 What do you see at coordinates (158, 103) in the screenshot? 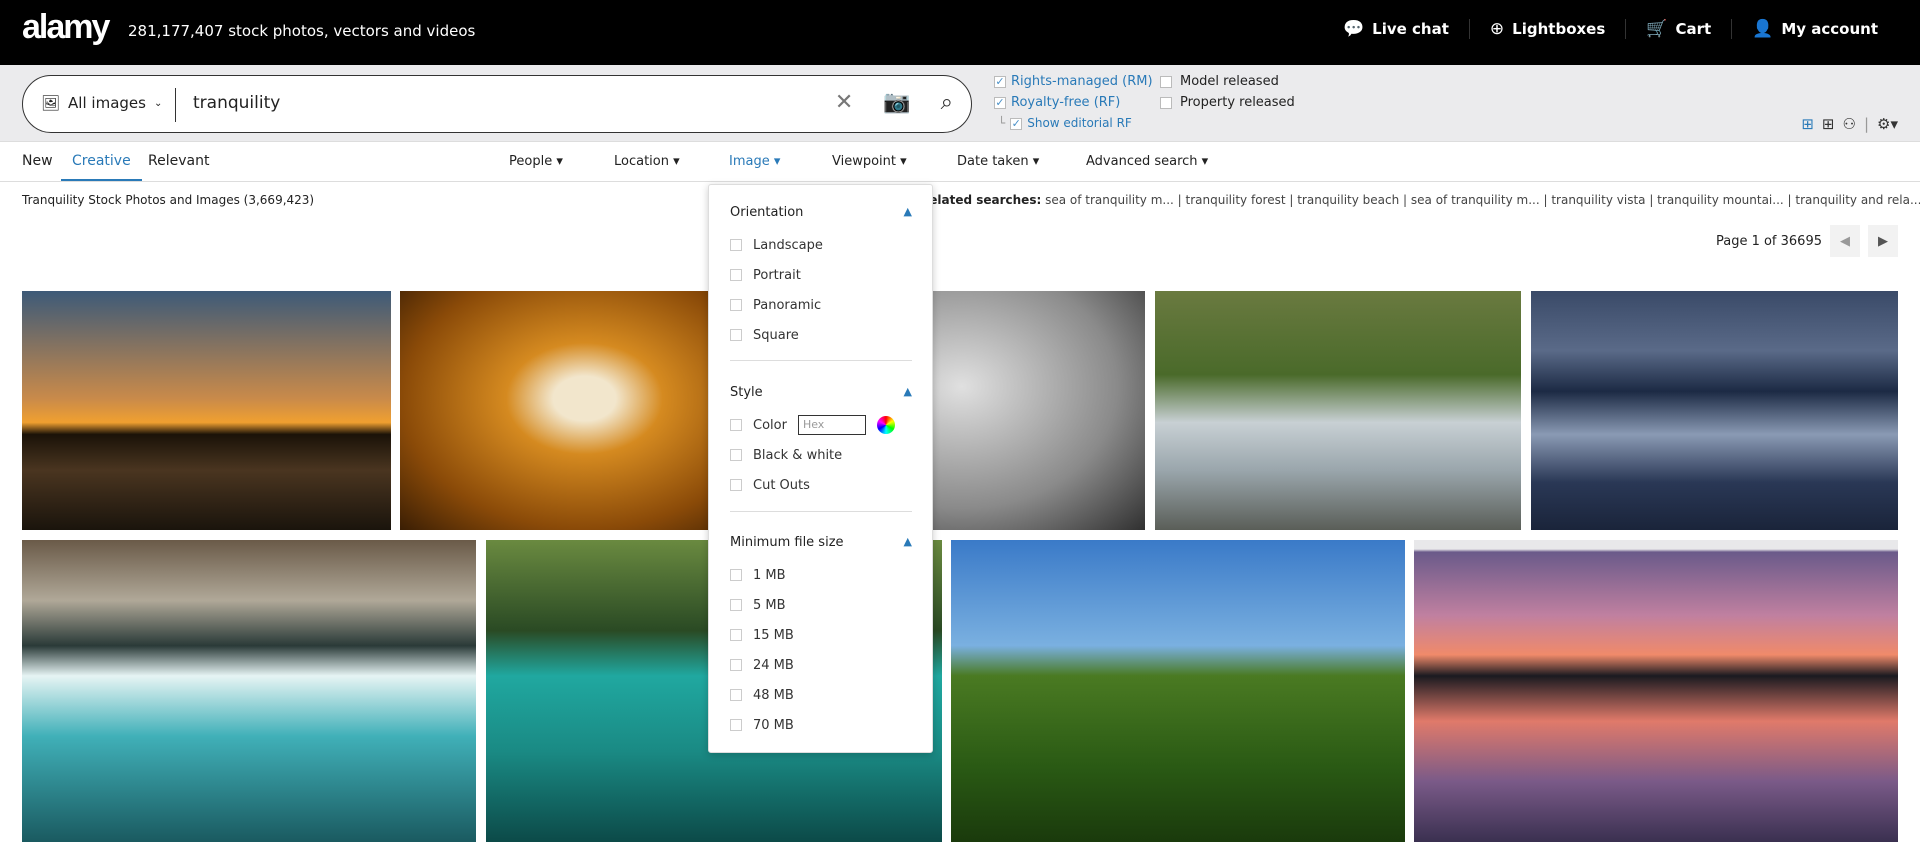
I see `chevron-down-icon: ⌄` at bounding box center [158, 103].